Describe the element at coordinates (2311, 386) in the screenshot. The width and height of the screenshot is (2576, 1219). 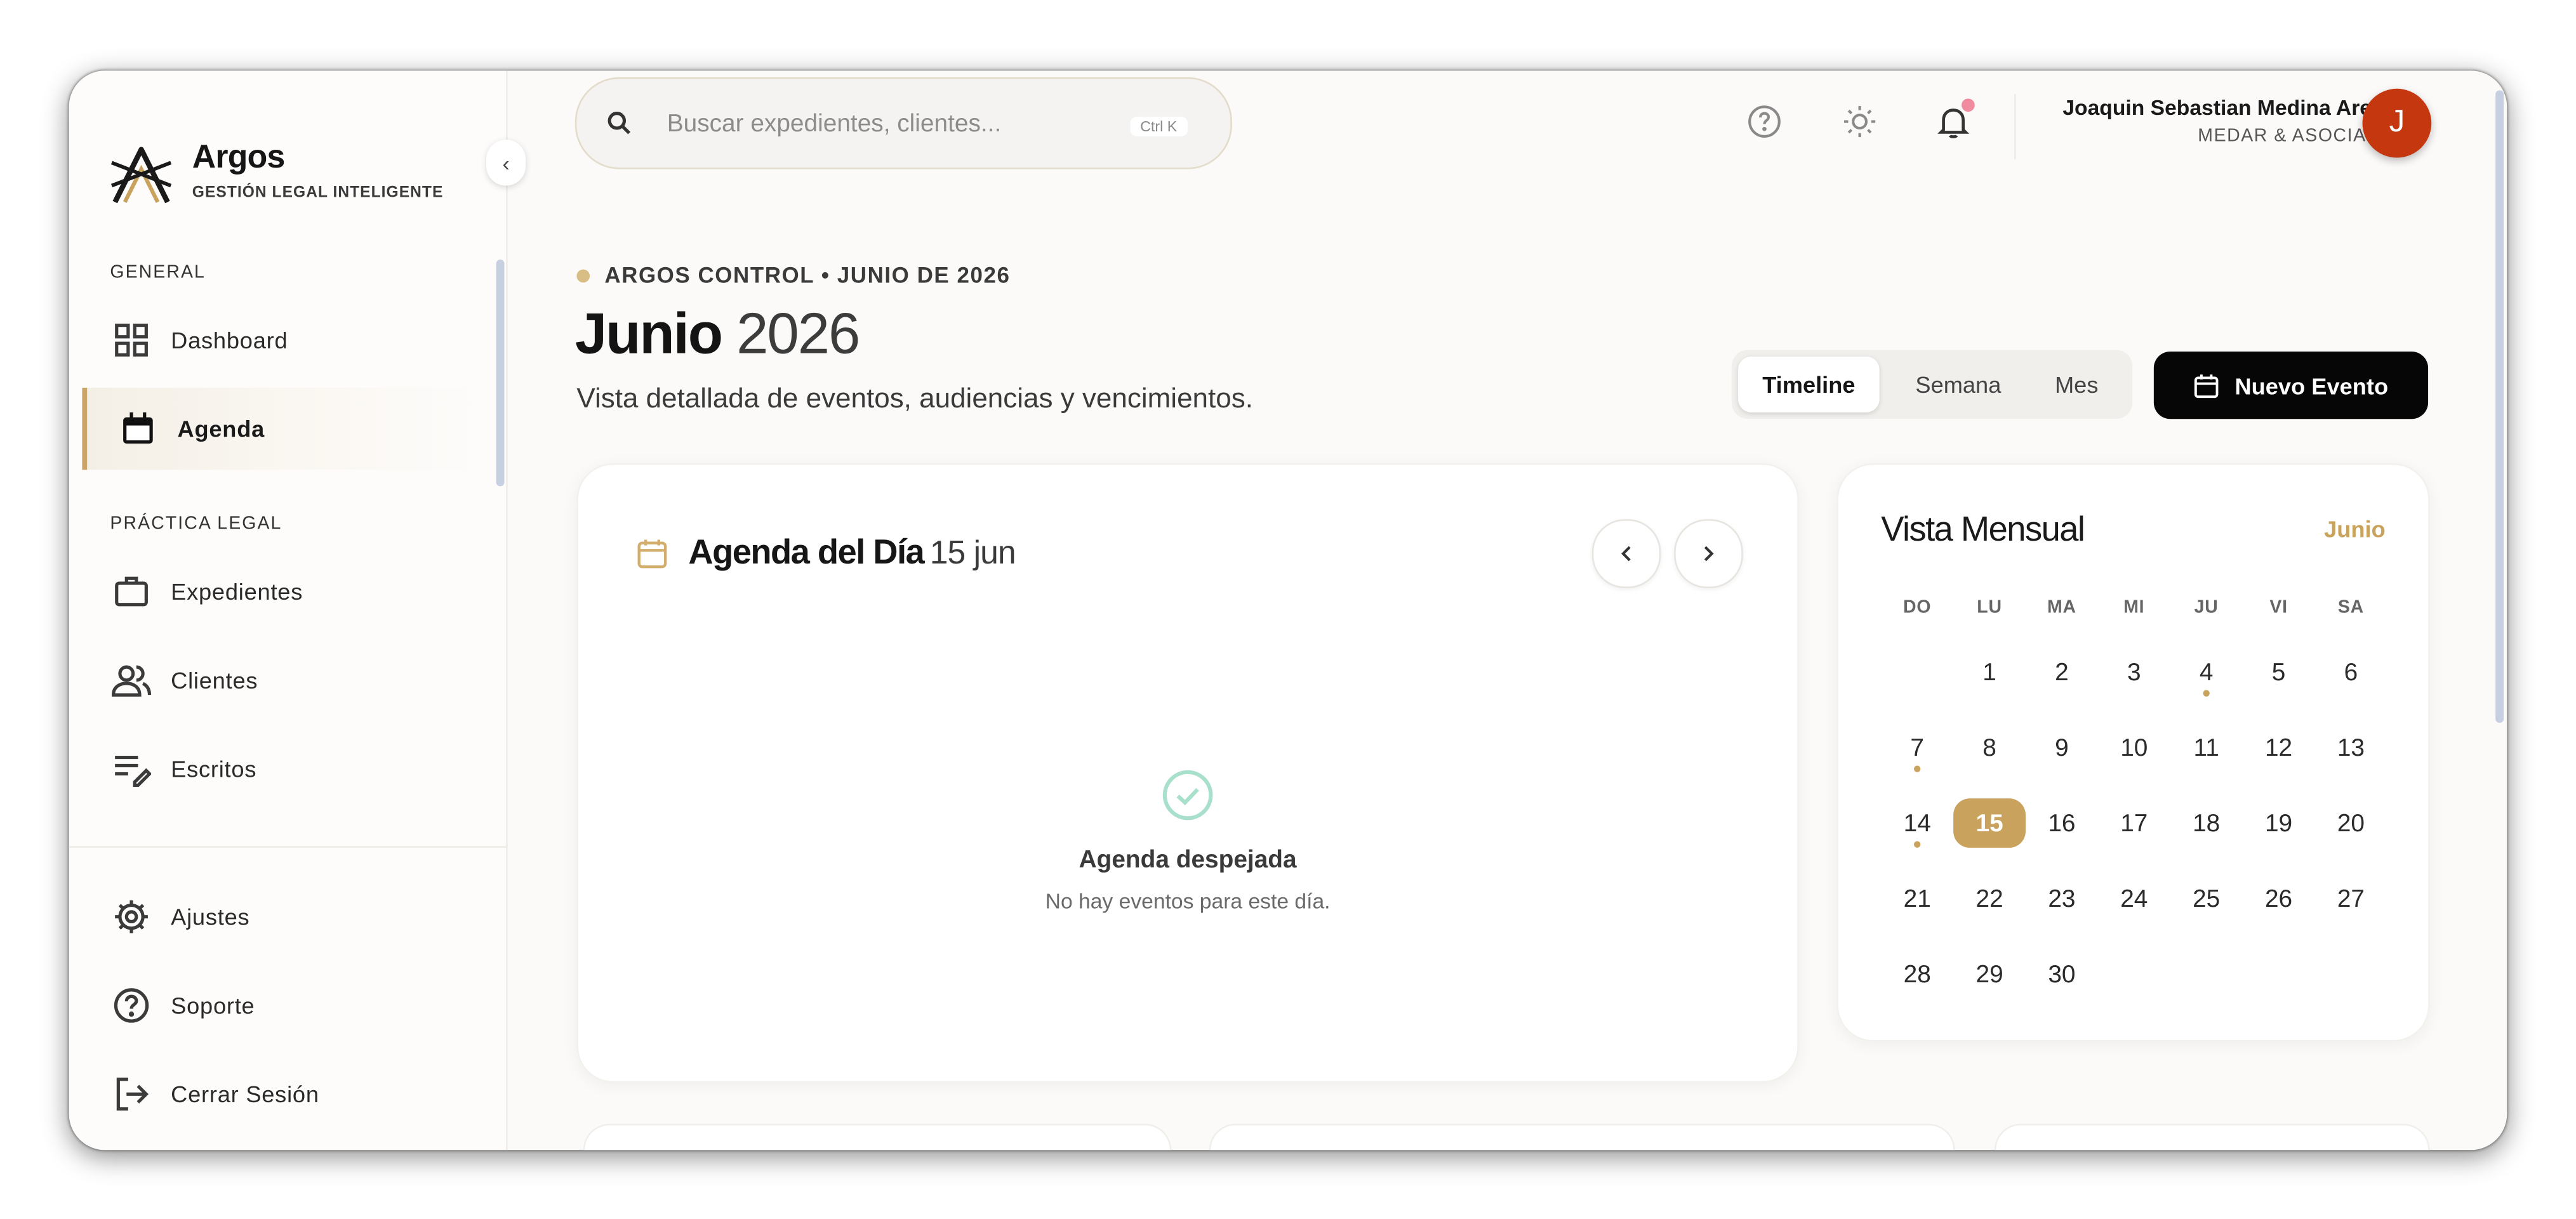
I see `new-event-label: Nuevo Evento` at that location.